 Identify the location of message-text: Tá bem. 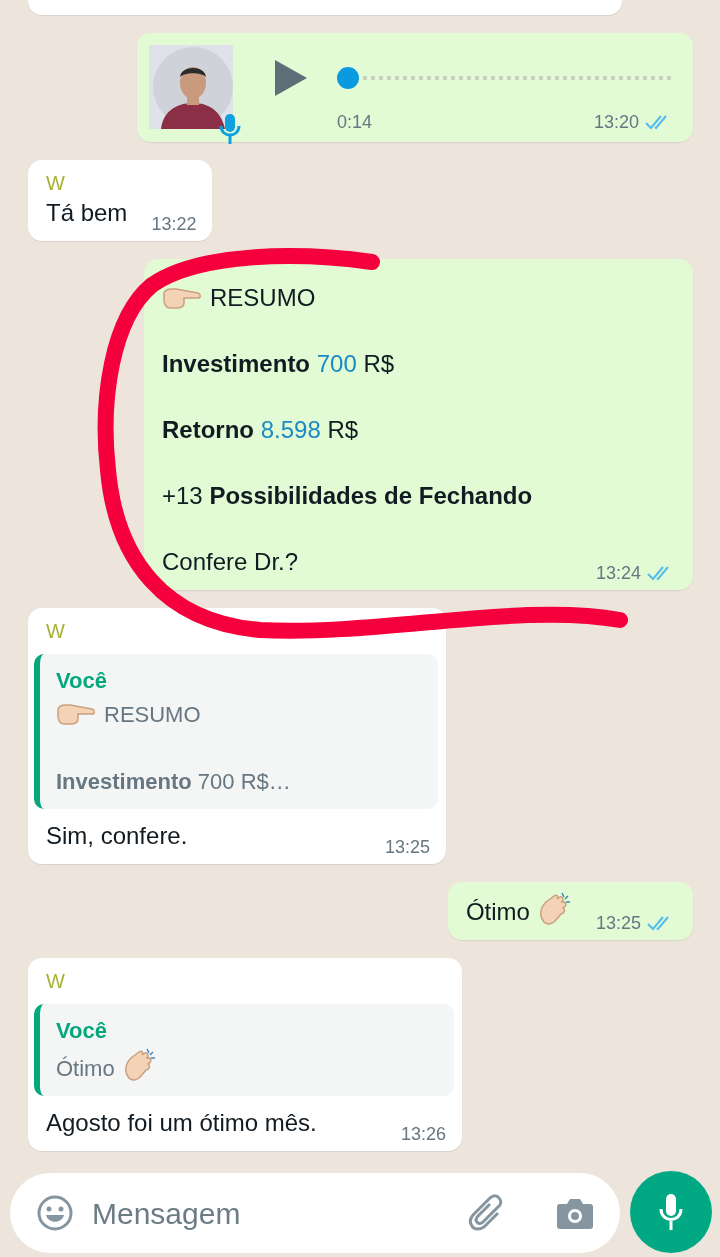
(87, 213).